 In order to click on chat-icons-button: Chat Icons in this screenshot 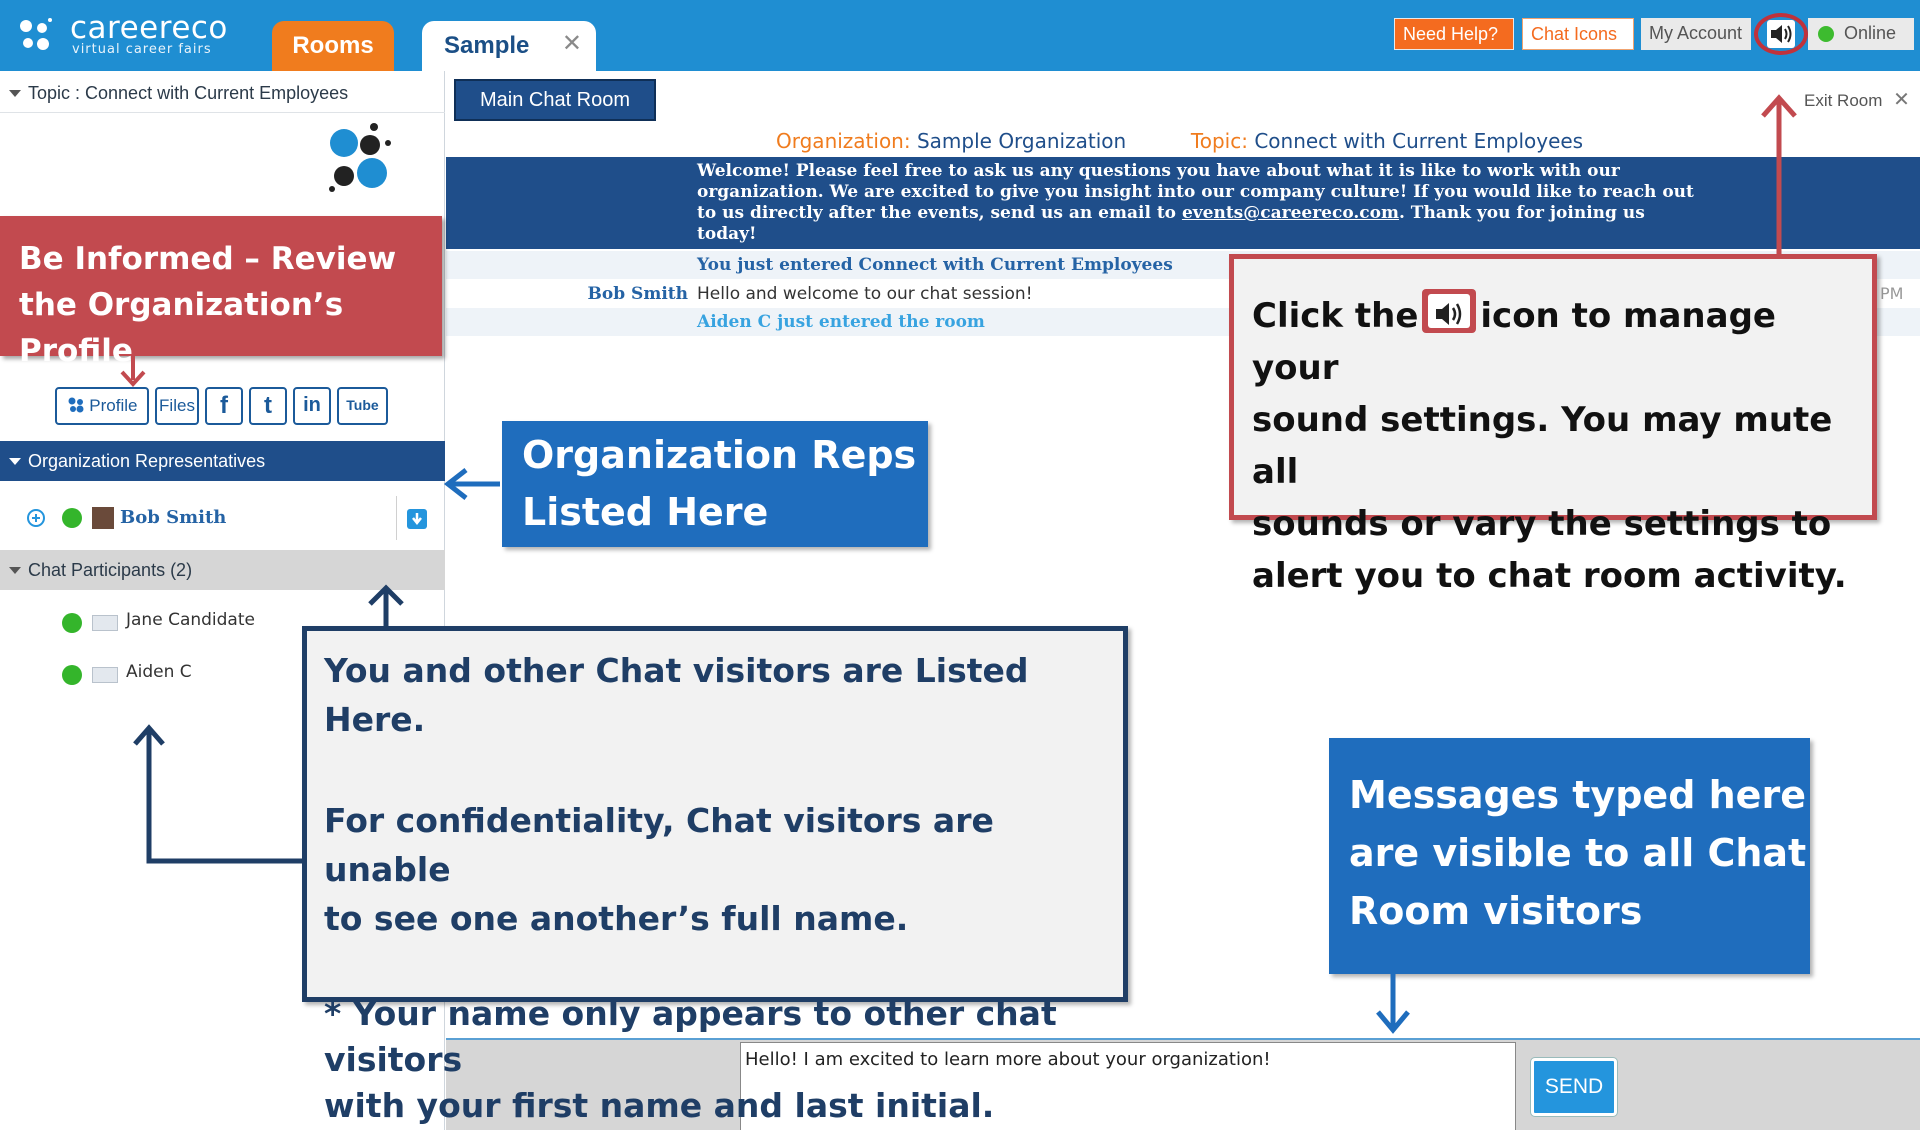, I will do `click(1578, 34)`.